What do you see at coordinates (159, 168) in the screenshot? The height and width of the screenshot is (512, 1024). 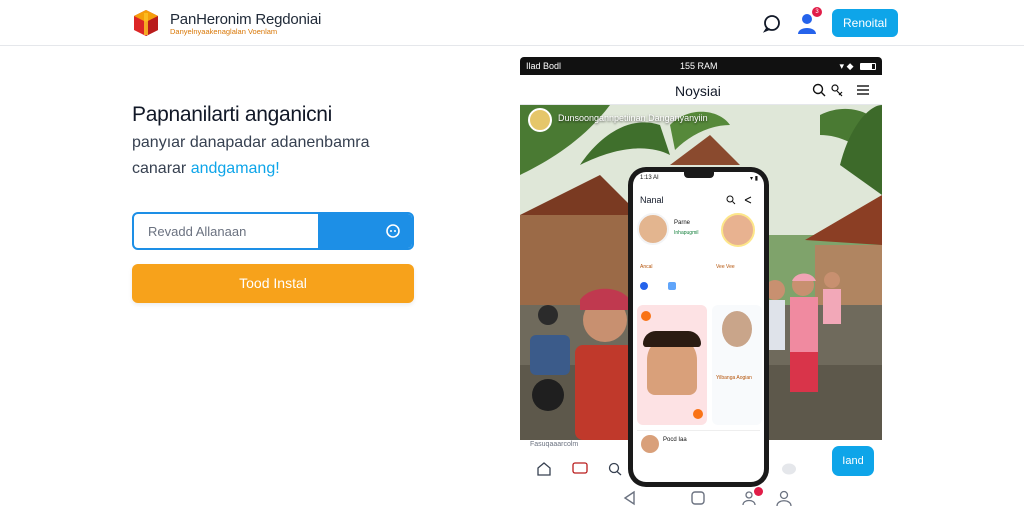 I see `hero-line2-prefix: canarar` at bounding box center [159, 168].